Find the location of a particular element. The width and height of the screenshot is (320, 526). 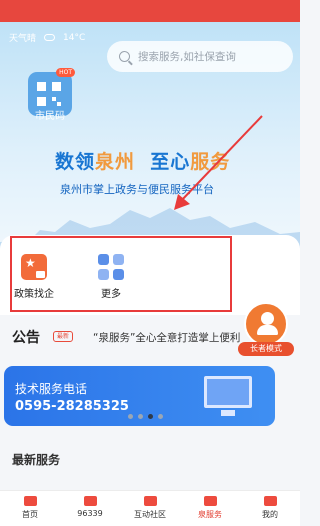

tab-96339: 96339 is located at coordinates (90, 508).